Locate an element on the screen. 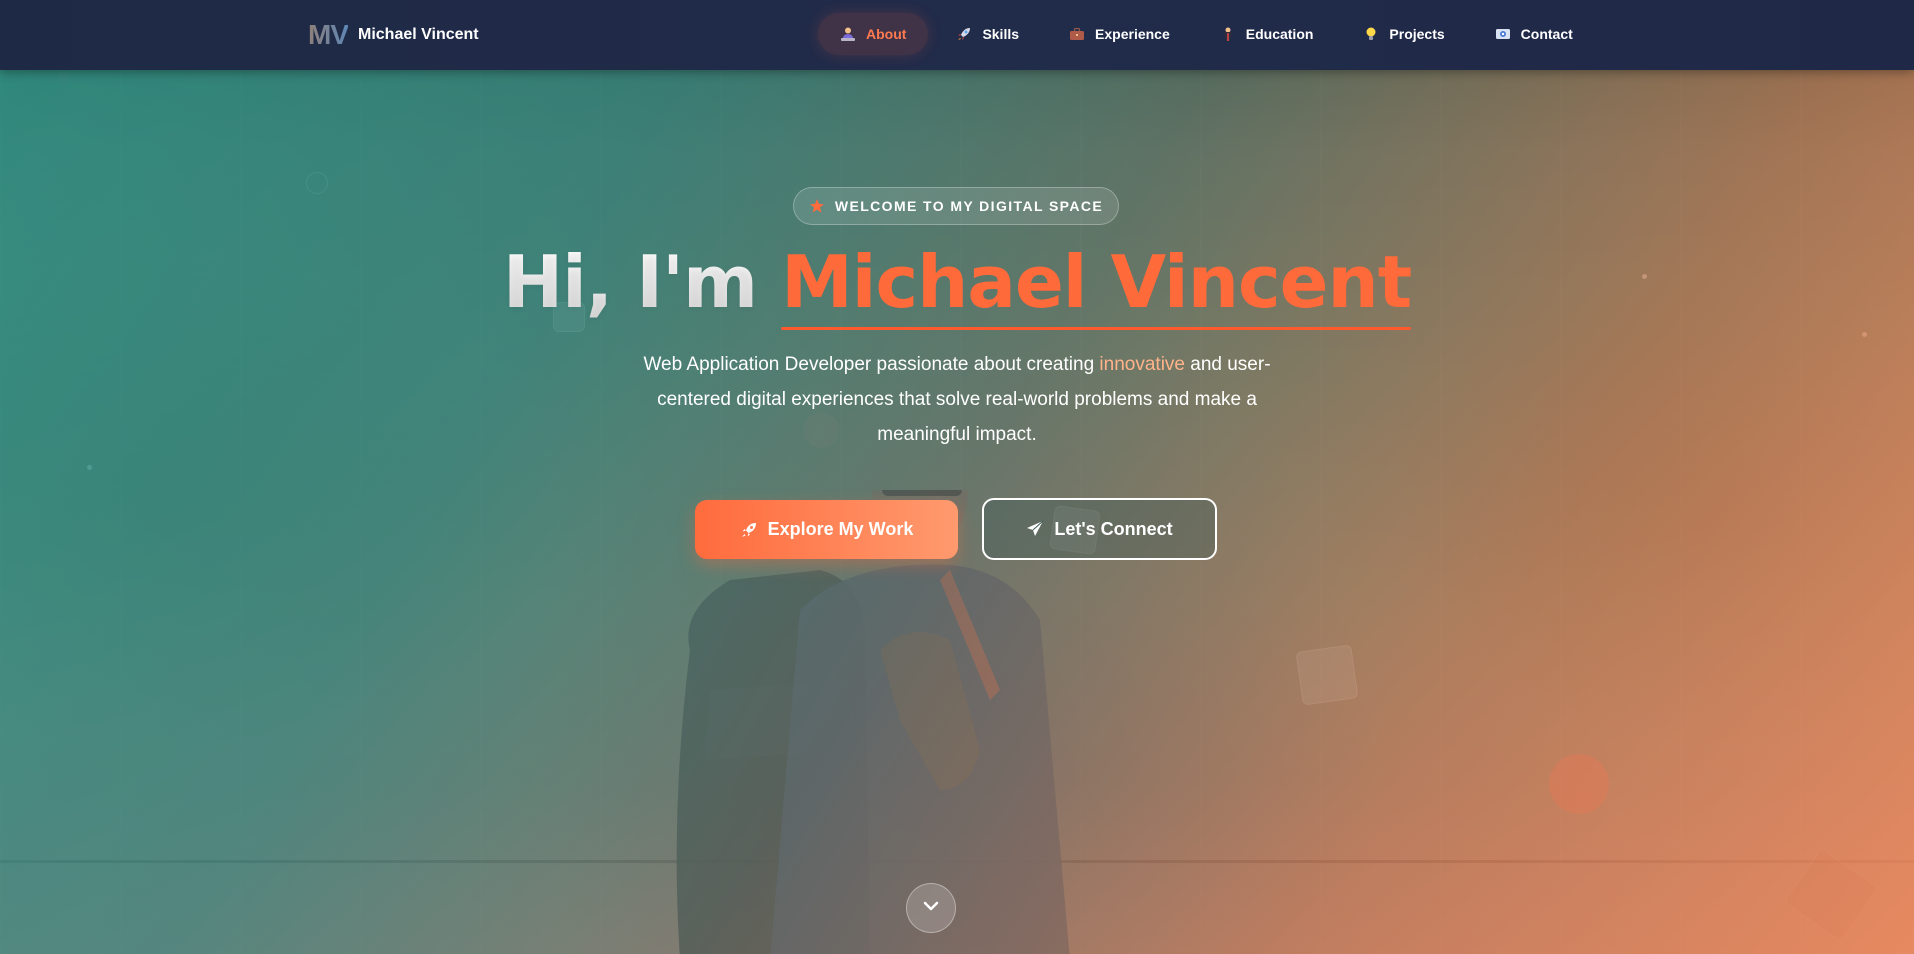 This screenshot has width=1914, height=954. headline-name: Michael Vincent is located at coordinates (1096, 285).